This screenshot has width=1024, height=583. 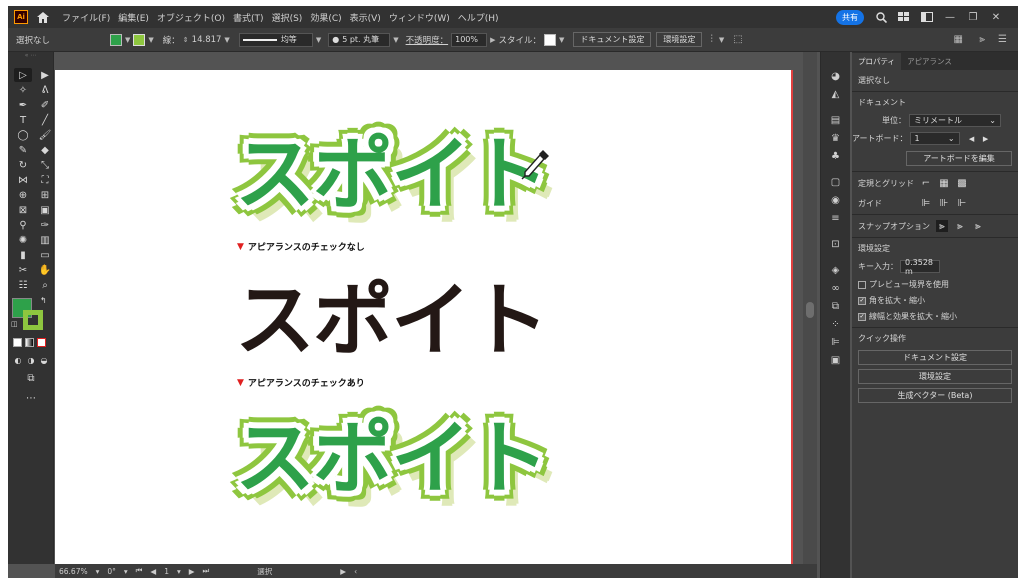 What do you see at coordinates (23, 165) in the screenshot?
I see `rotate-tool-icon: ↻` at bounding box center [23, 165].